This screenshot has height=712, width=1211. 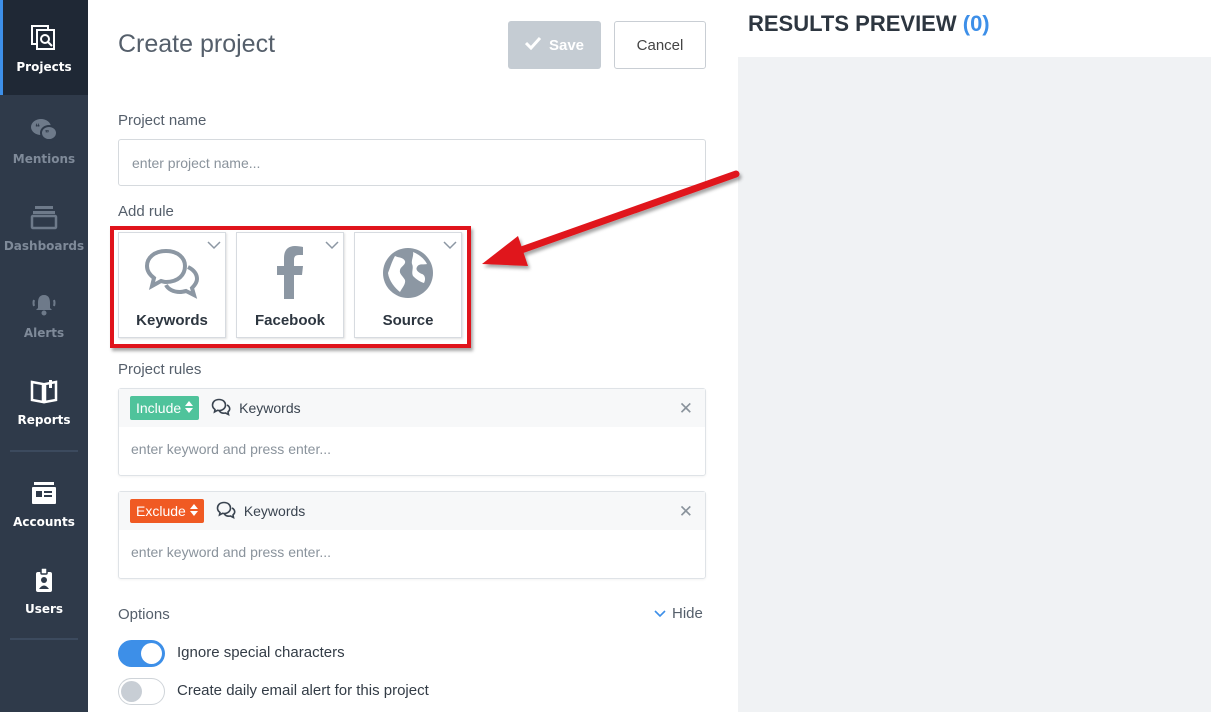 What do you see at coordinates (44, 246) in the screenshot?
I see `sidebar-item-label: Dashboards` at bounding box center [44, 246].